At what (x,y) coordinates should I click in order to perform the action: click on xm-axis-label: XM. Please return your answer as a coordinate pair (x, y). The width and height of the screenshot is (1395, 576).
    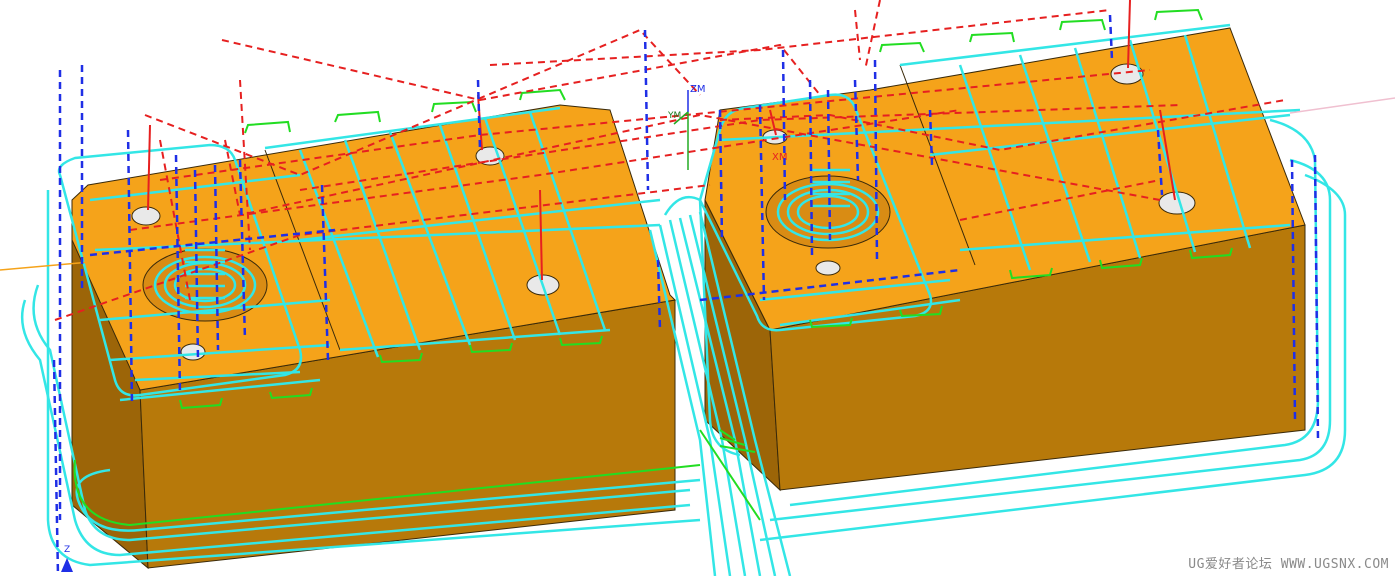
    Looking at the image, I should click on (779, 157).